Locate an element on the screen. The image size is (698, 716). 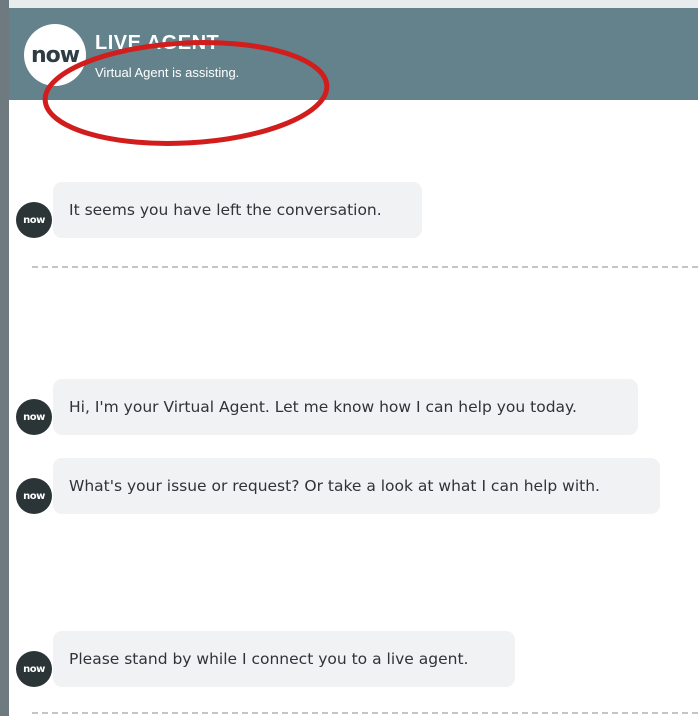
window-top-edge is located at coordinates (349, 4).